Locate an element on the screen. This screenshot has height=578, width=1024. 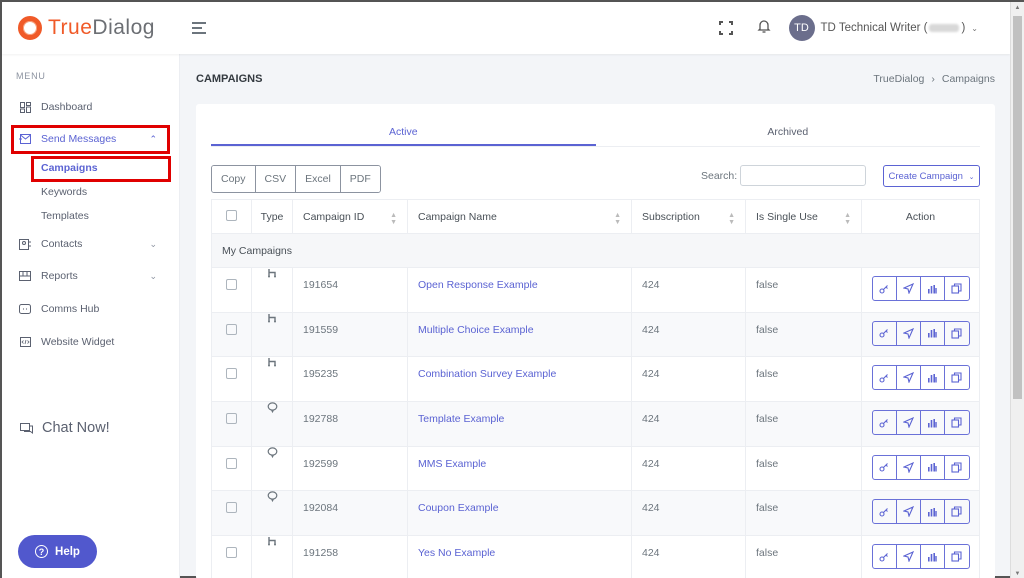
search-input is located at coordinates (803, 175).